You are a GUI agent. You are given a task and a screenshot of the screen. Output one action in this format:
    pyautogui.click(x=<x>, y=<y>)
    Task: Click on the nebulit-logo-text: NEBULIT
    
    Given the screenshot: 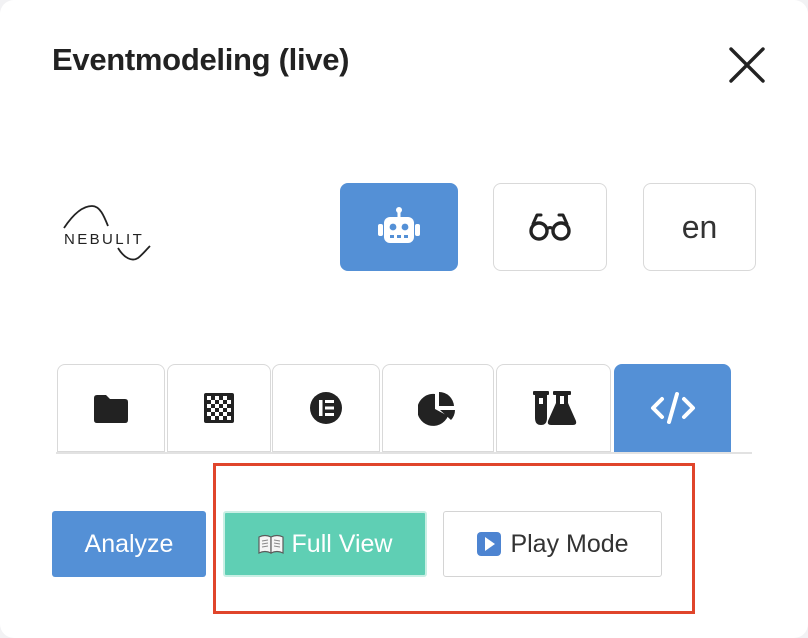 What is the action you would take?
    pyautogui.click(x=104, y=239)
    